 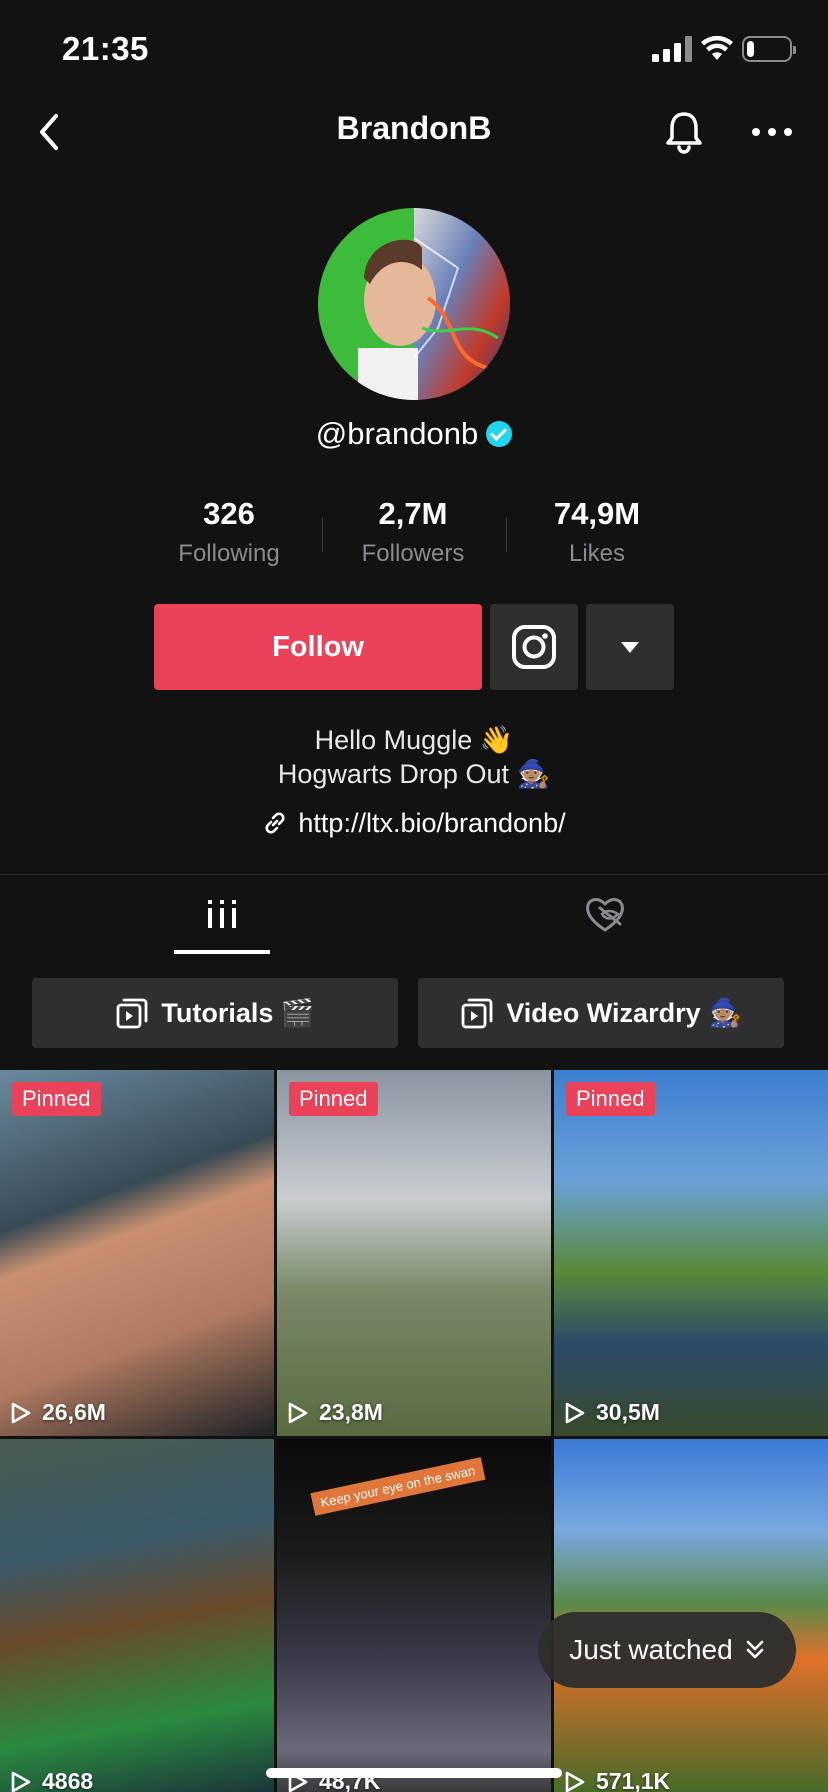 I want to click on view-count: 23,8M, so click(x=335, y=1412).